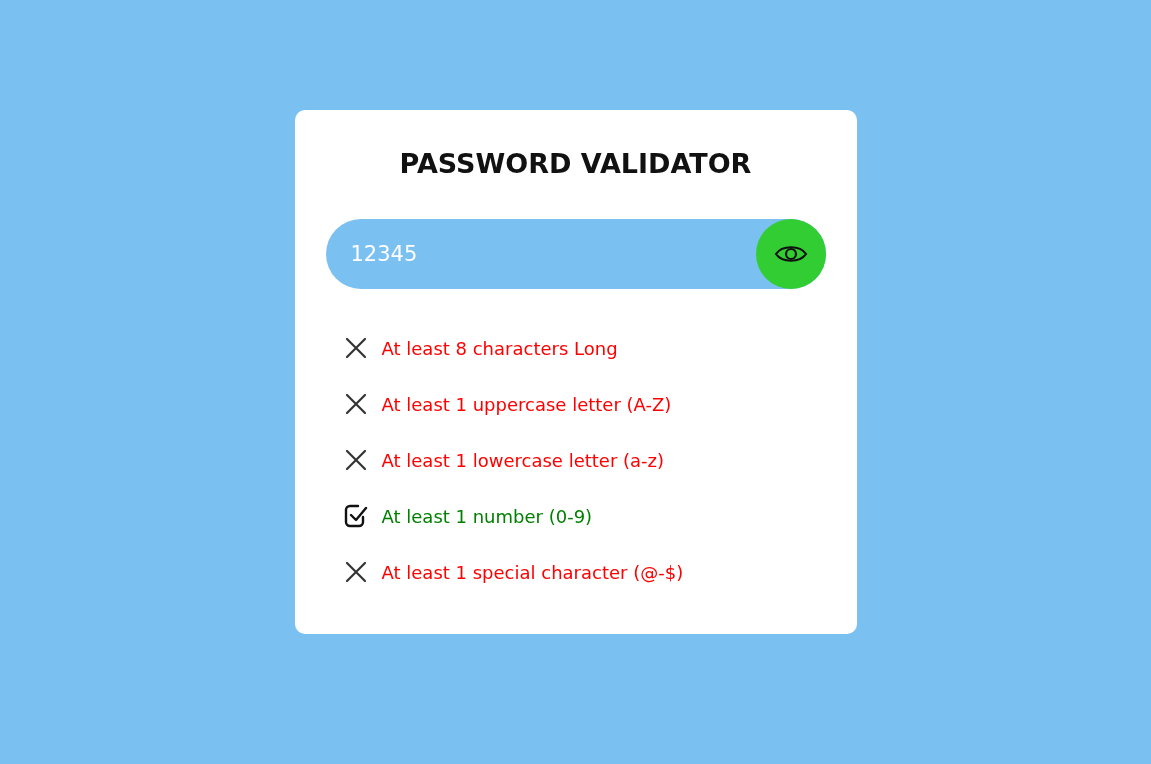  What do you see at coordinates (575, 164) in the screenshot?
I see `card-title: PASSWORD VALIDATOR` at bounding box center [575, 164].